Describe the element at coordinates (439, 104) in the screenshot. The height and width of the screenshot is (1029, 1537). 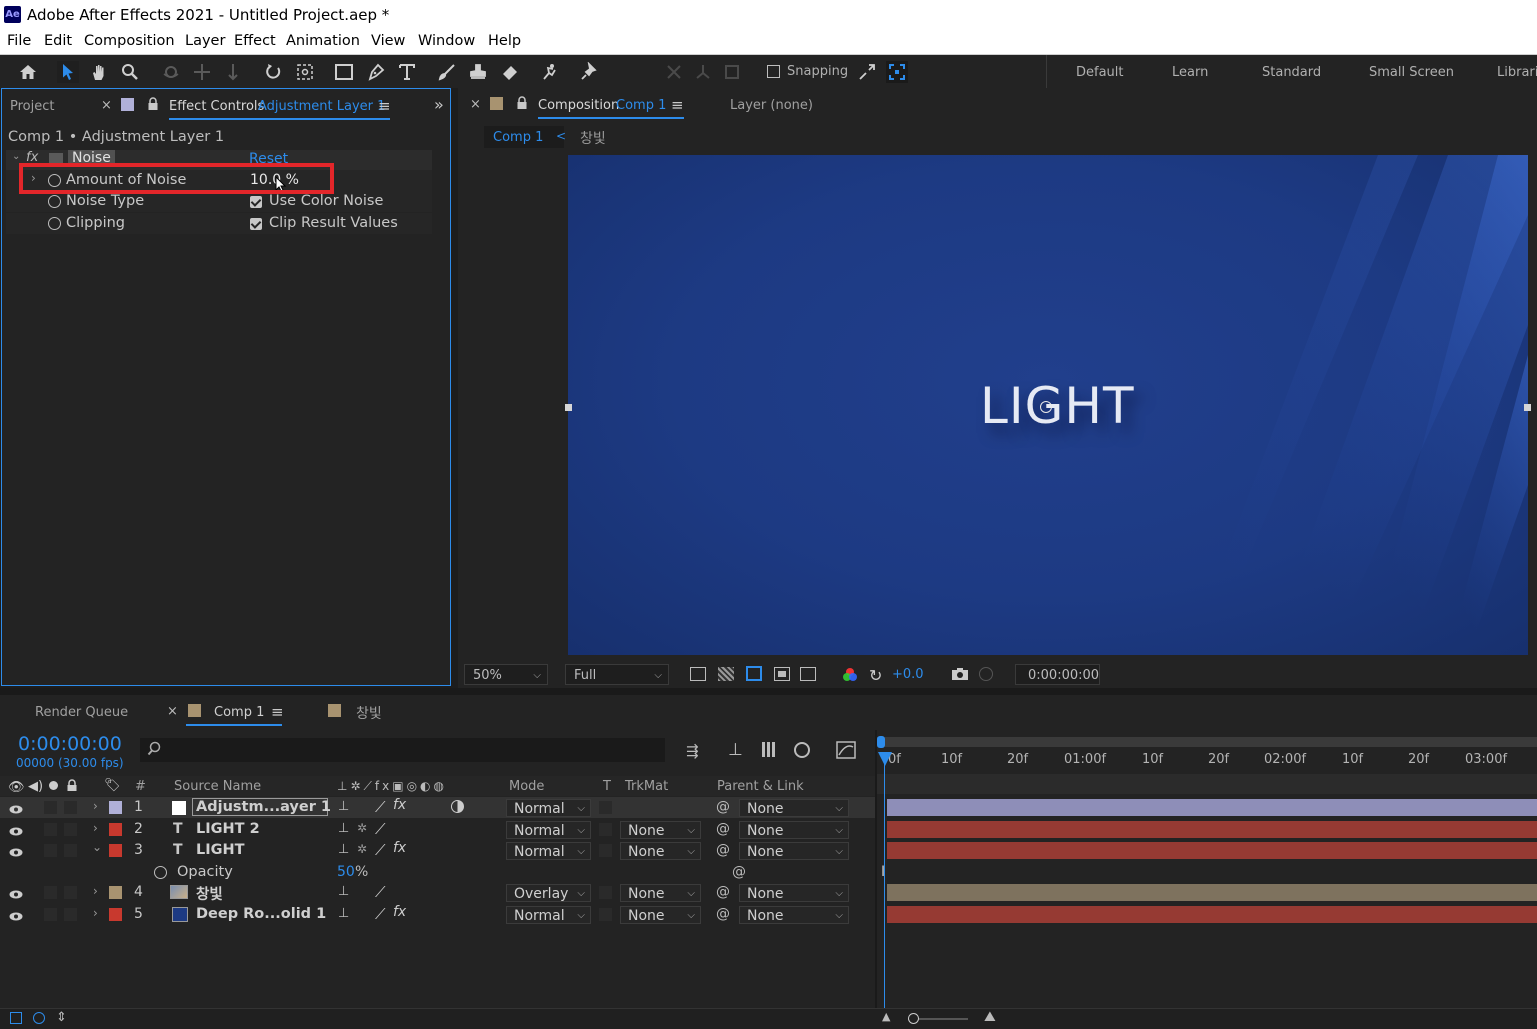
I see `more-panels-icon: »` at that location.